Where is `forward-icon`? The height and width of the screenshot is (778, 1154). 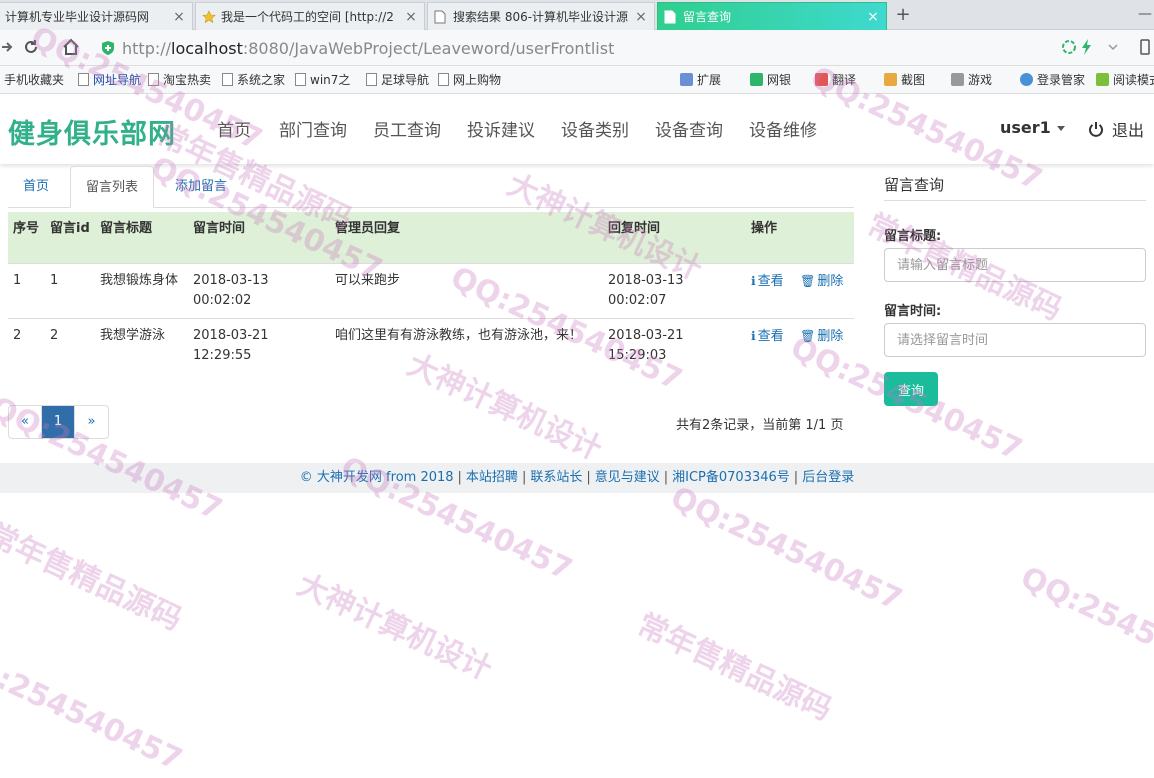 forward-icon is located at coordinates (9, 47).